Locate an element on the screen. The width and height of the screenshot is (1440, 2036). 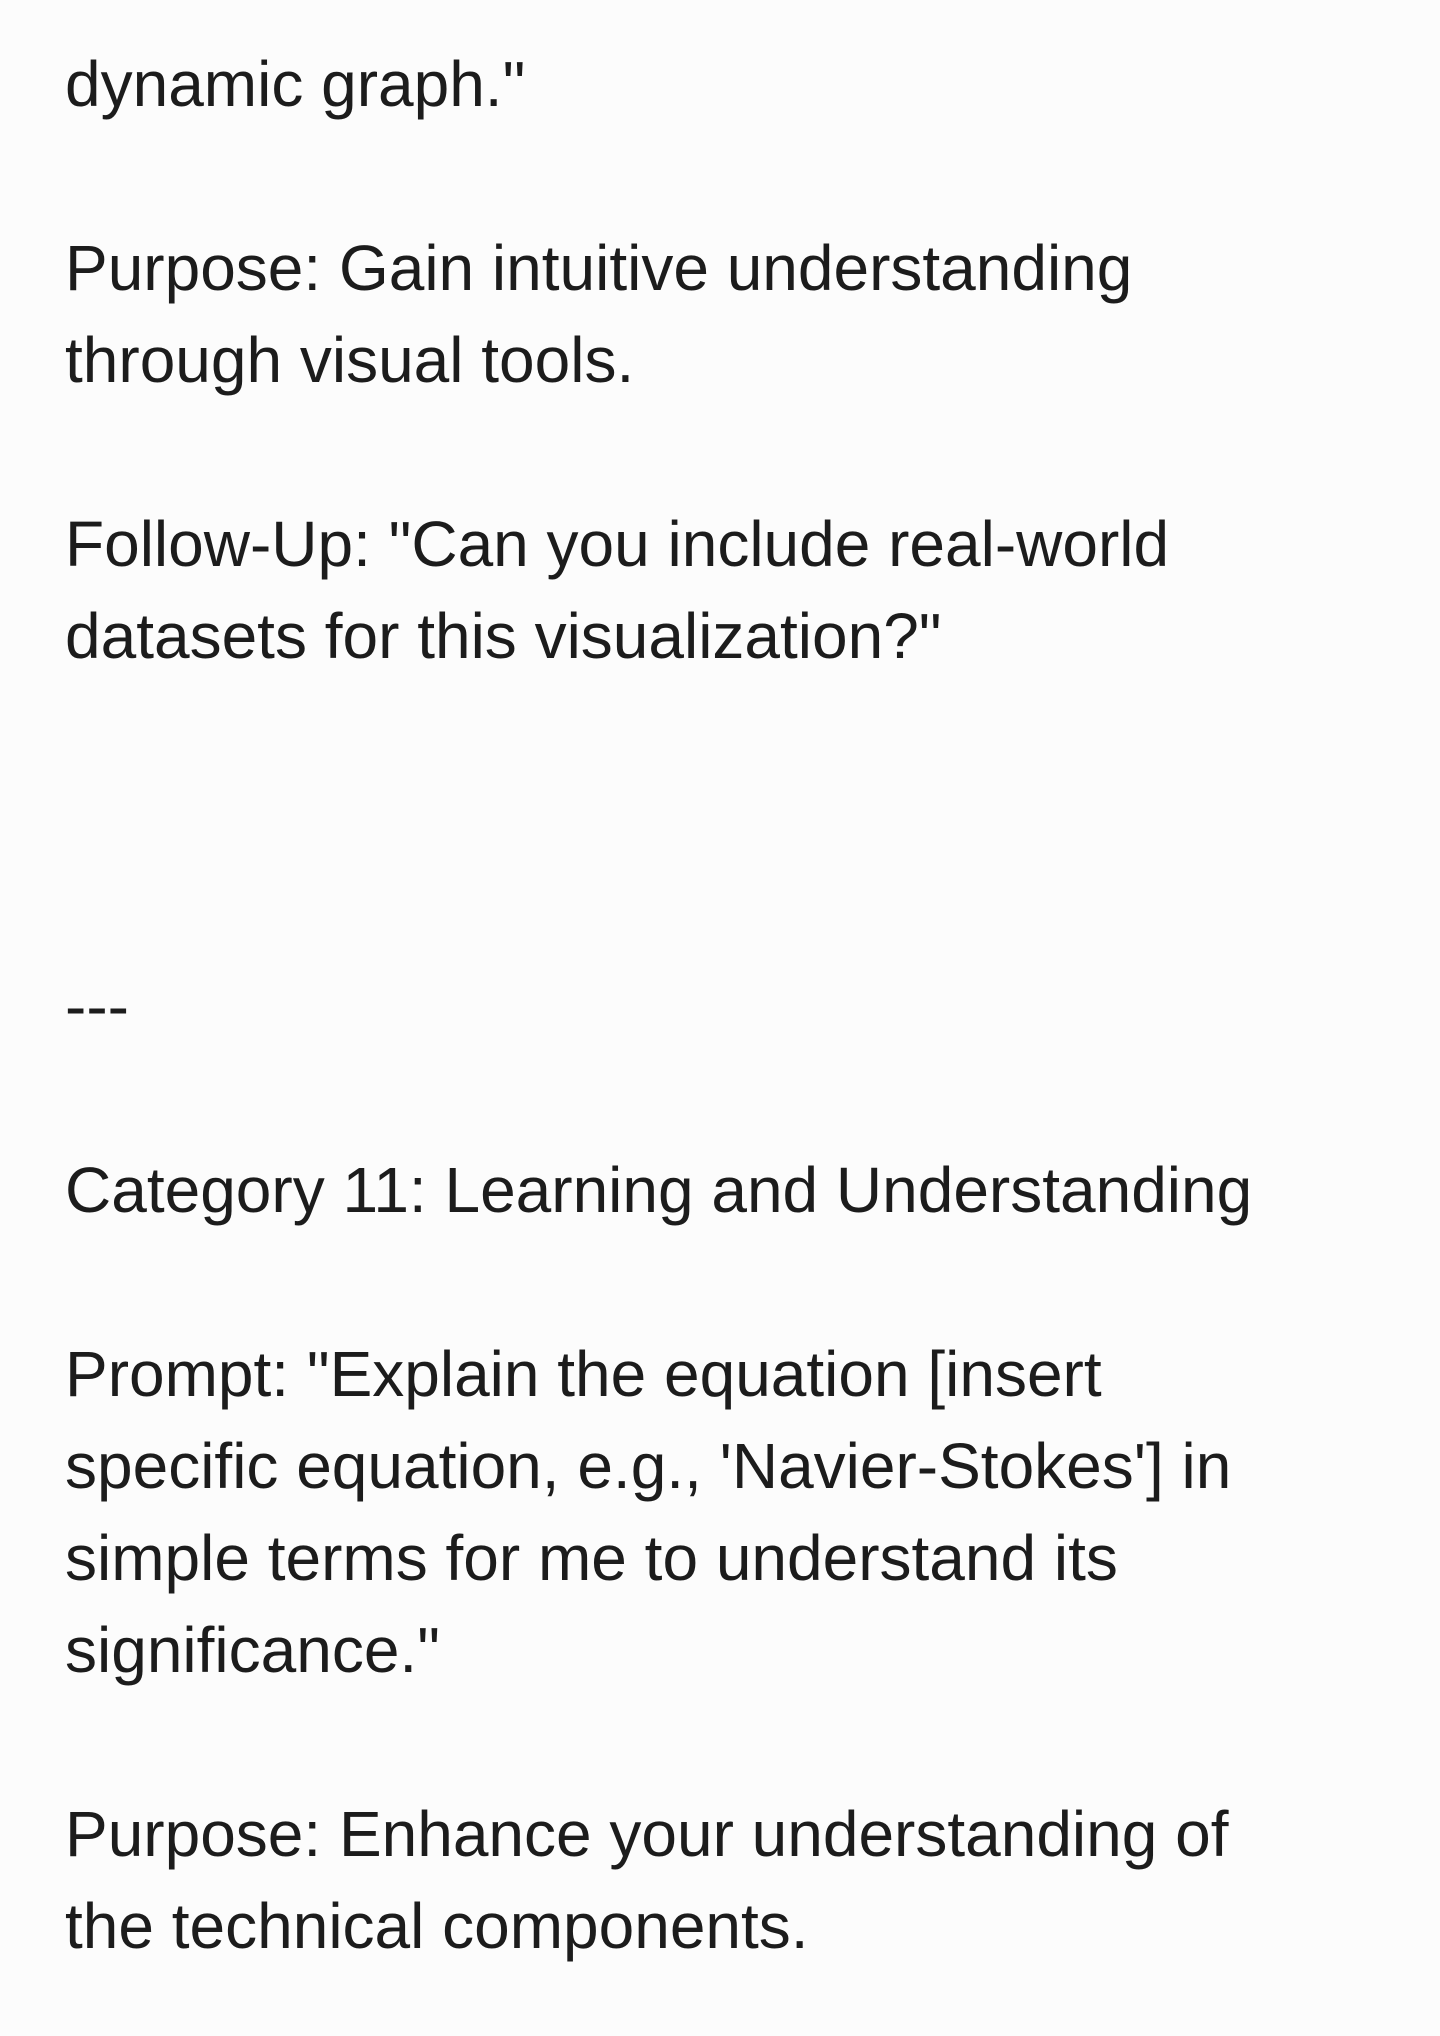
prompt-line-3: simple terms for me to understand its is located at coordinates (591, 1558).